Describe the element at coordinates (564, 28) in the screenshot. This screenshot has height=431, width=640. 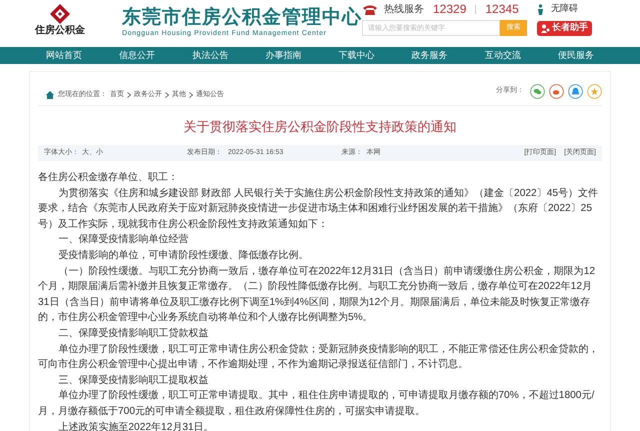
I see `elder-helper-button: 长者助手` at that location.